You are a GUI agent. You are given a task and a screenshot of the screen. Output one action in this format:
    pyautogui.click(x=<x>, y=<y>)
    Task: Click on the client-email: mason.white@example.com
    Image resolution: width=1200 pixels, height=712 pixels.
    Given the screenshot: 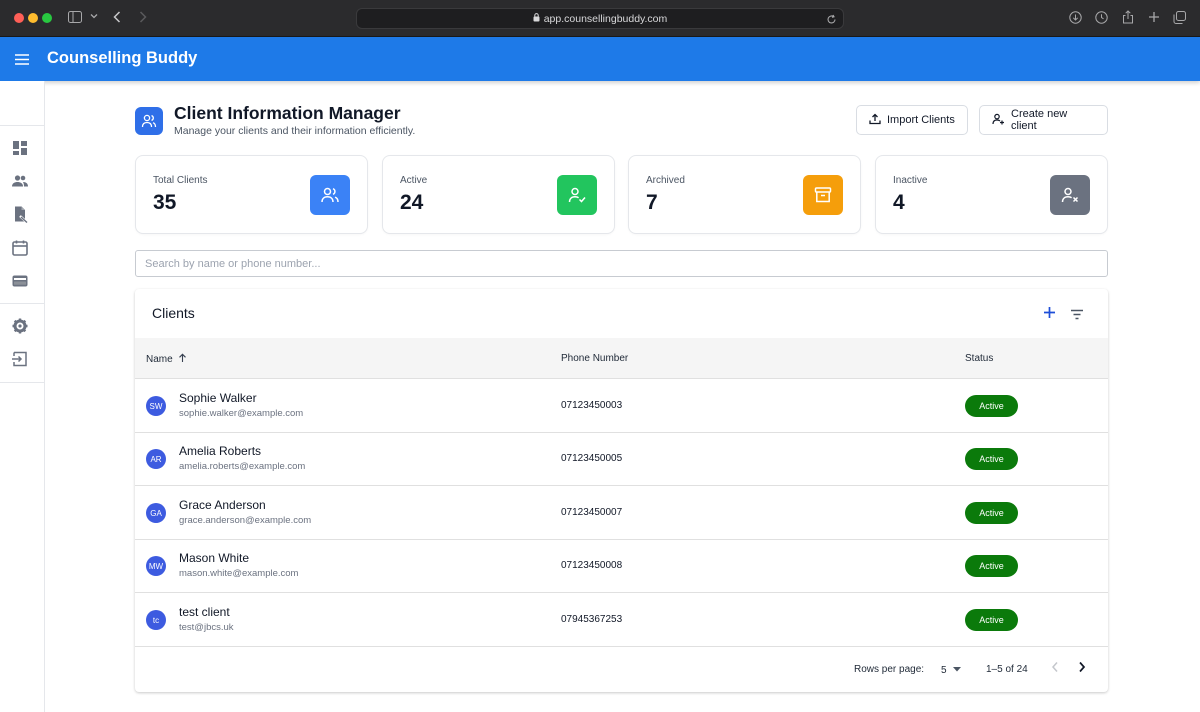 What is the action you would take?
    pyautogui.click(x=239, y=573)
    